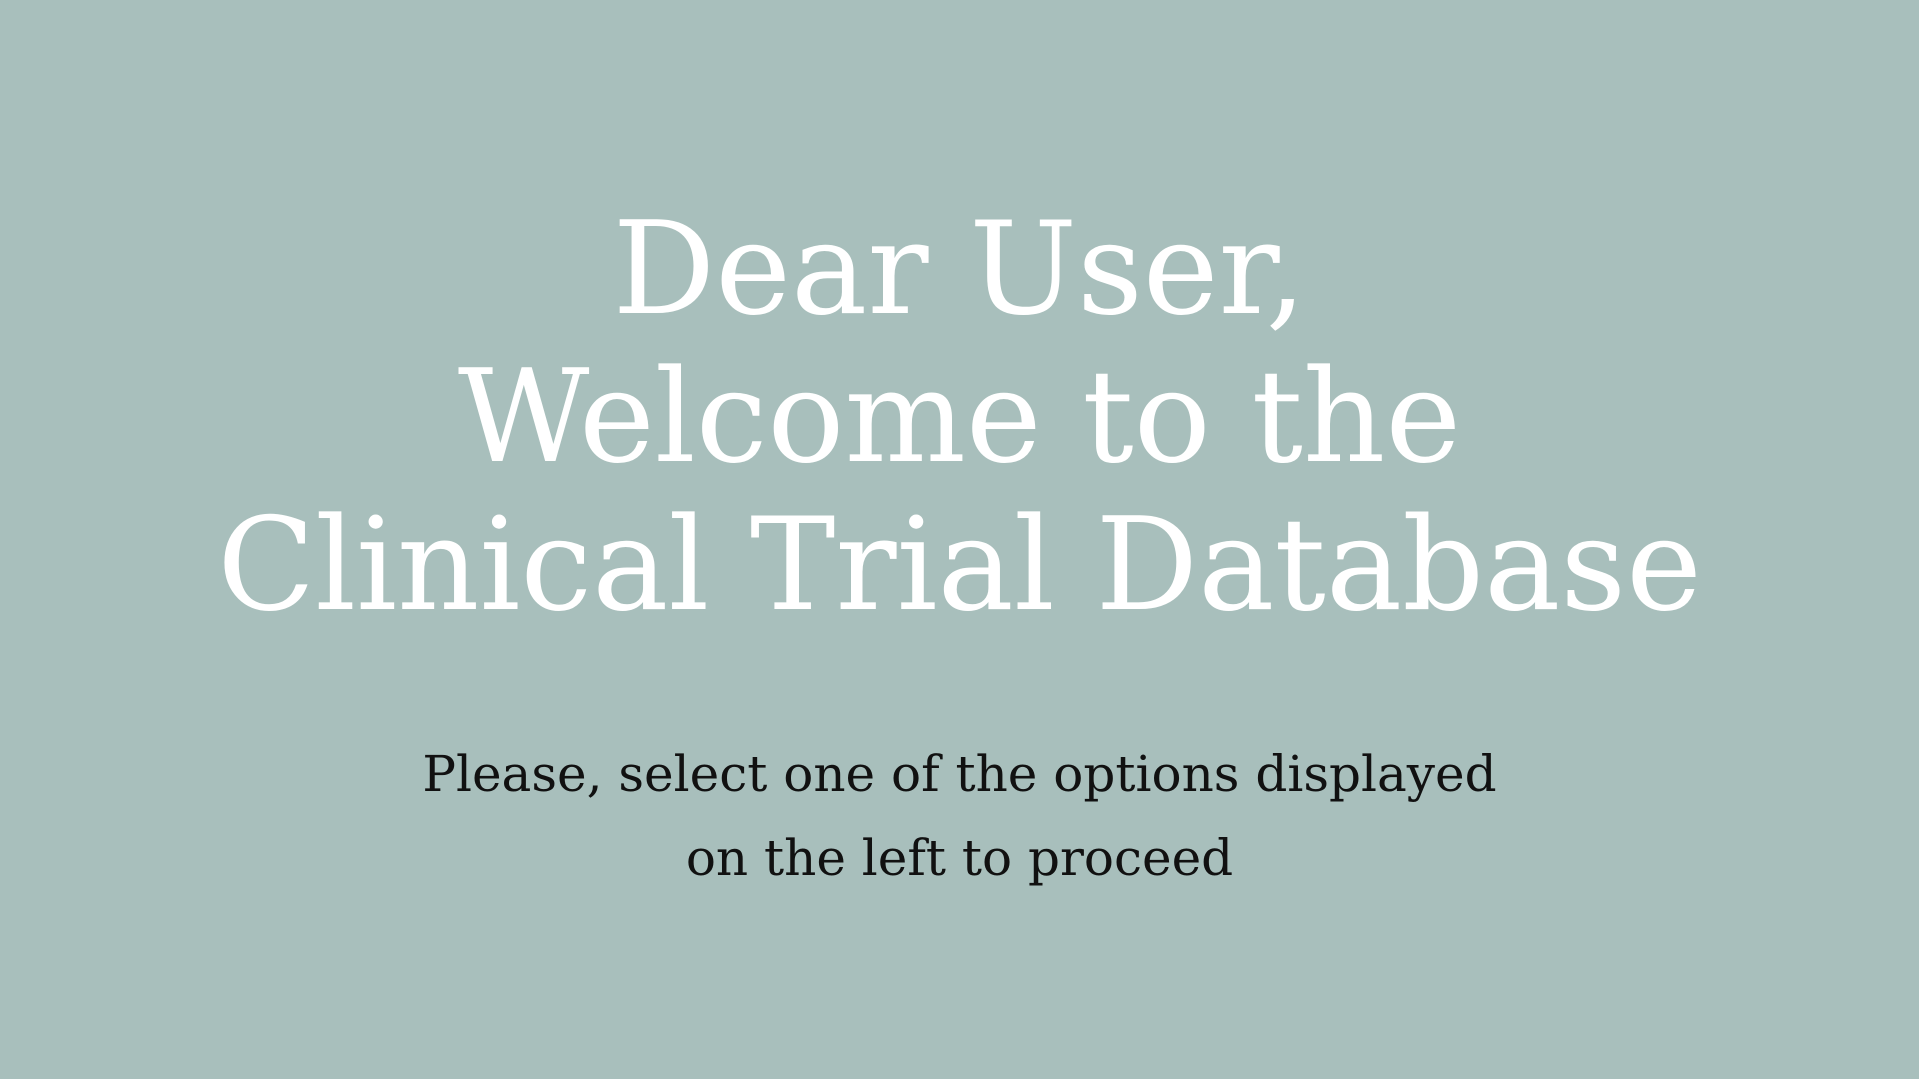 Image resolution: width=1919 pixels, height=1079 pixels. What do you see at coordinates (959, 269) in the screenshot?
I see `title-line-greeting: Dear User,` at bounding box center [959, 269].